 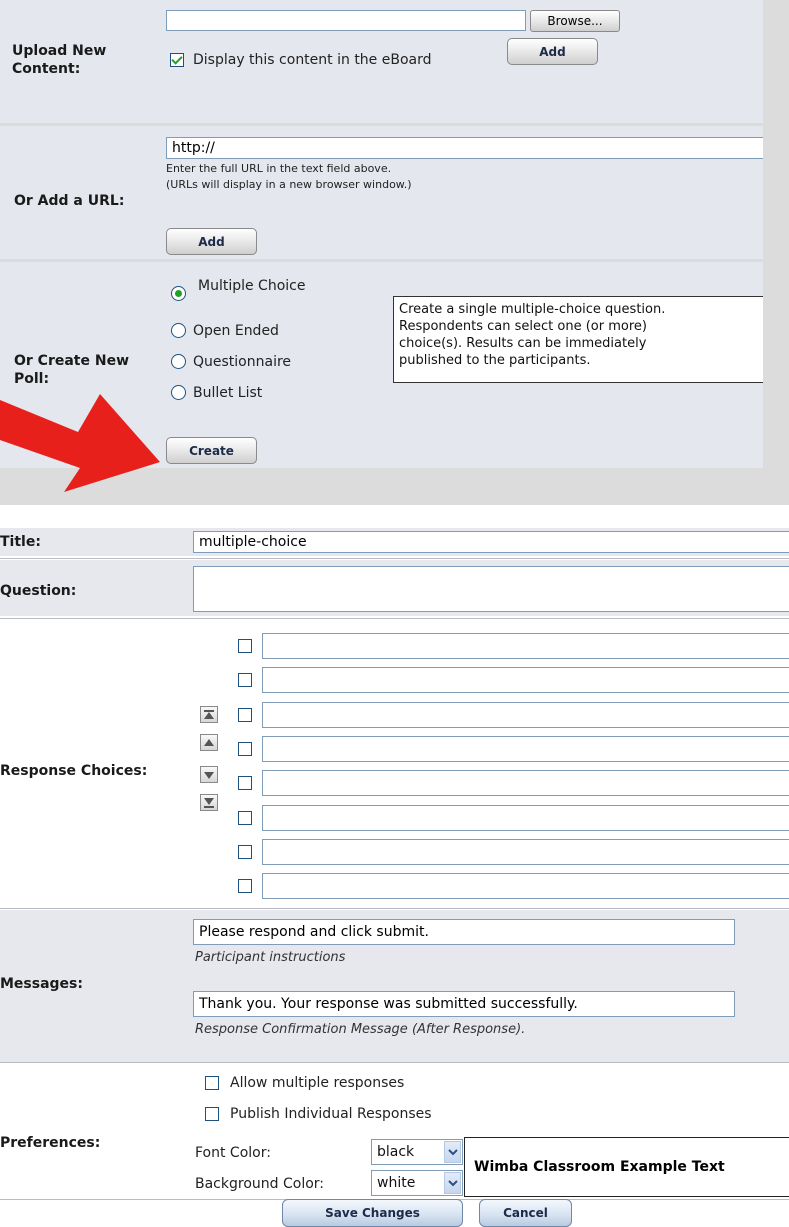 What do you see at coordinates (552, 51) in the screenshot?
I see `upload-add-button: Add` at bounding box center [552, 51].